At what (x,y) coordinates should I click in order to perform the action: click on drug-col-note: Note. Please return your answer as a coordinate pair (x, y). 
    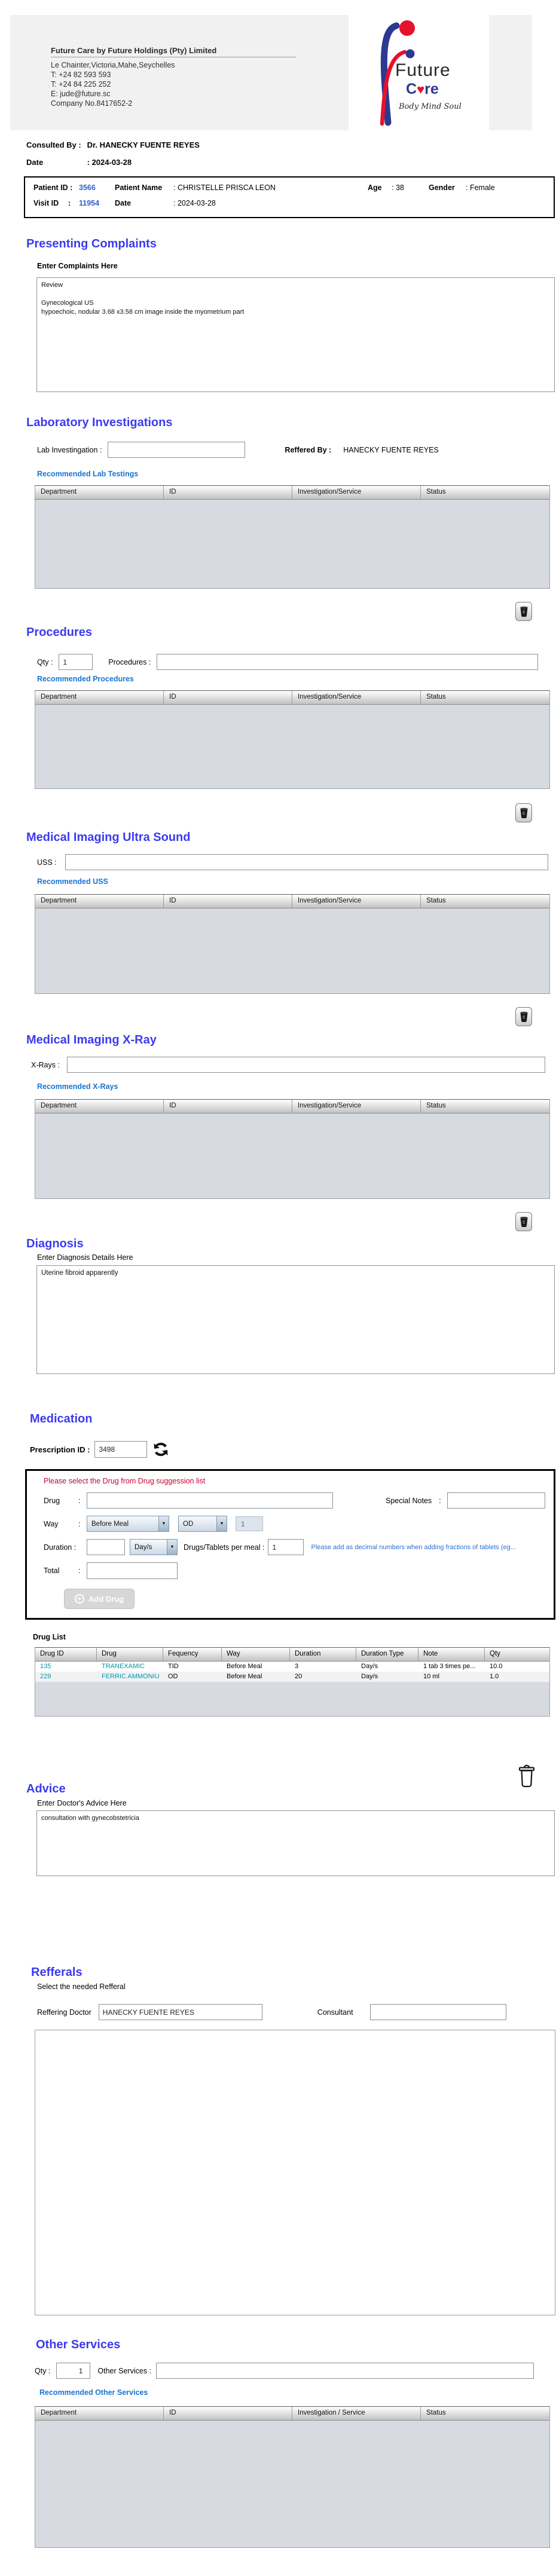
    Looking at the image, I should click on (452, 1654).